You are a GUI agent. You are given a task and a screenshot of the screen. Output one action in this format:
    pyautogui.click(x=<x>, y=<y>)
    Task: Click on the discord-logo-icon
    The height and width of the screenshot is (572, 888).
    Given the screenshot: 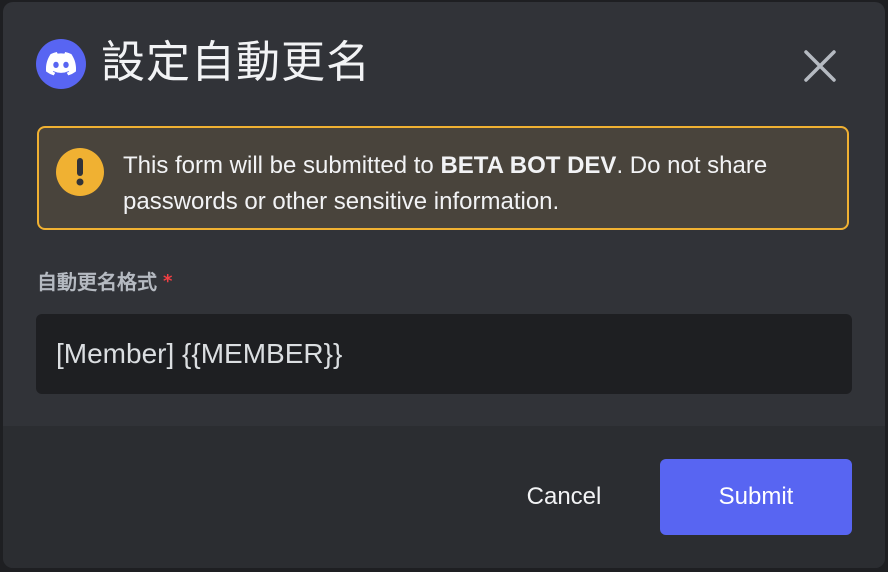 What is the action you would take?
    pyautogui.click(x=61, y=64)
    